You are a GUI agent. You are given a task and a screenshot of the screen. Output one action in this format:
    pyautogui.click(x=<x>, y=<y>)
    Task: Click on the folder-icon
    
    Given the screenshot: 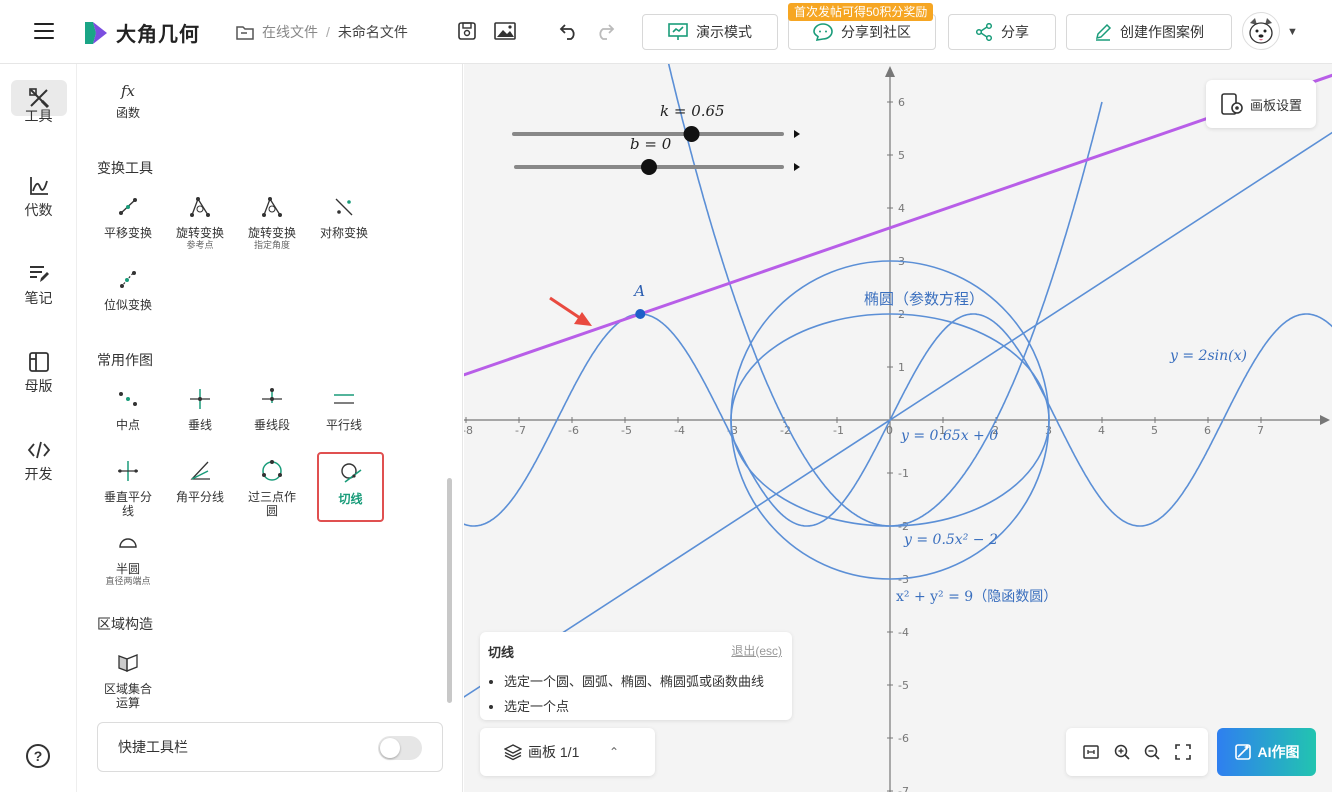 What is the action you would take?
    pyautogui.click(x=245, y=33)
    